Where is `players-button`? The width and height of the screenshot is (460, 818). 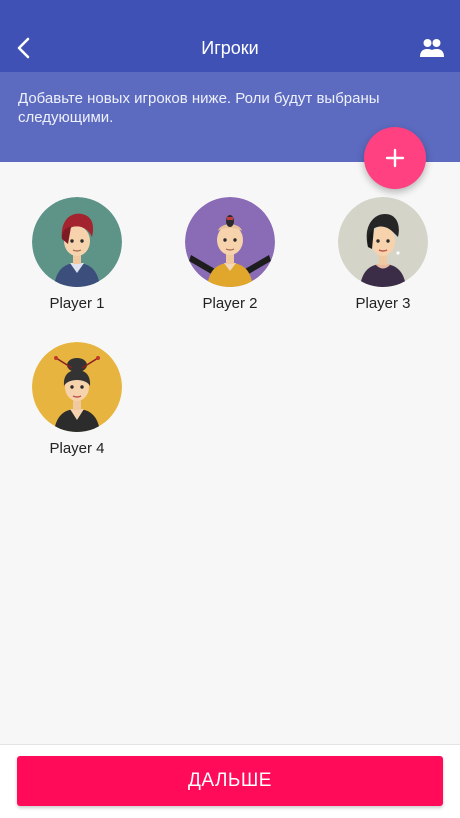
players-button is located at coordinates (432, 48).